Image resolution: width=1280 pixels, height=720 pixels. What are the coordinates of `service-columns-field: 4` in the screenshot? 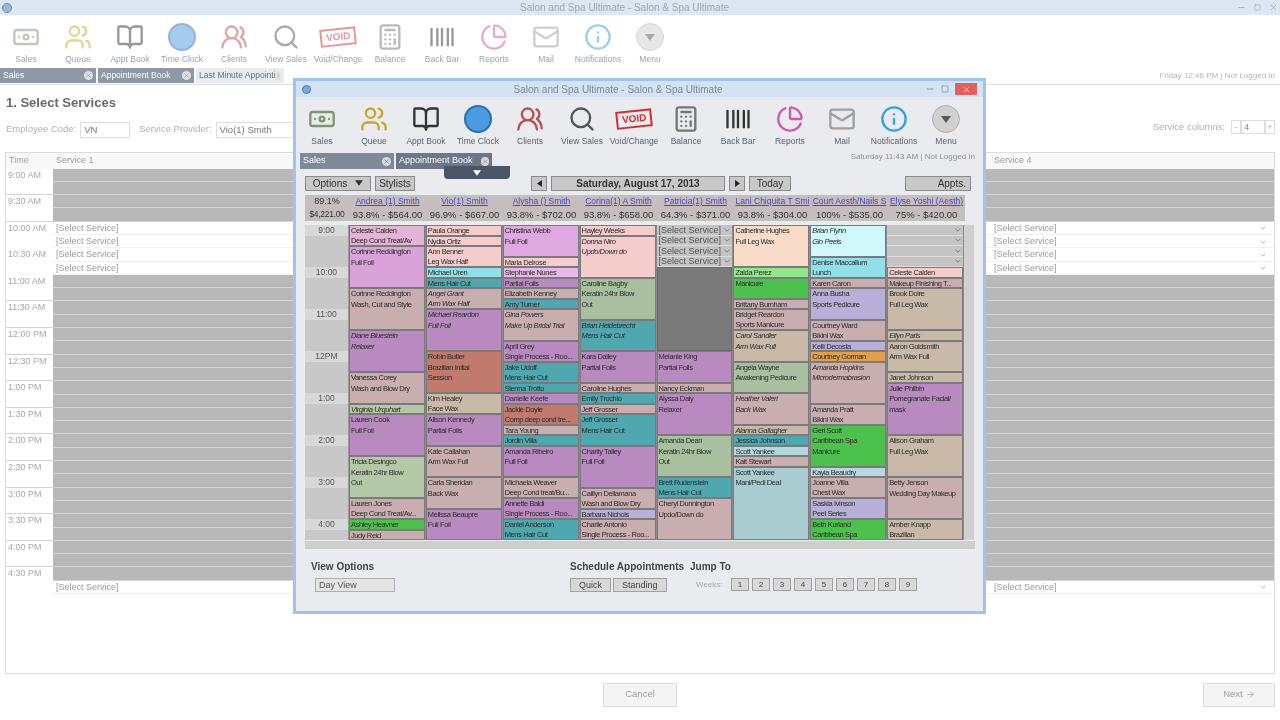 It's located at (1253, 127).